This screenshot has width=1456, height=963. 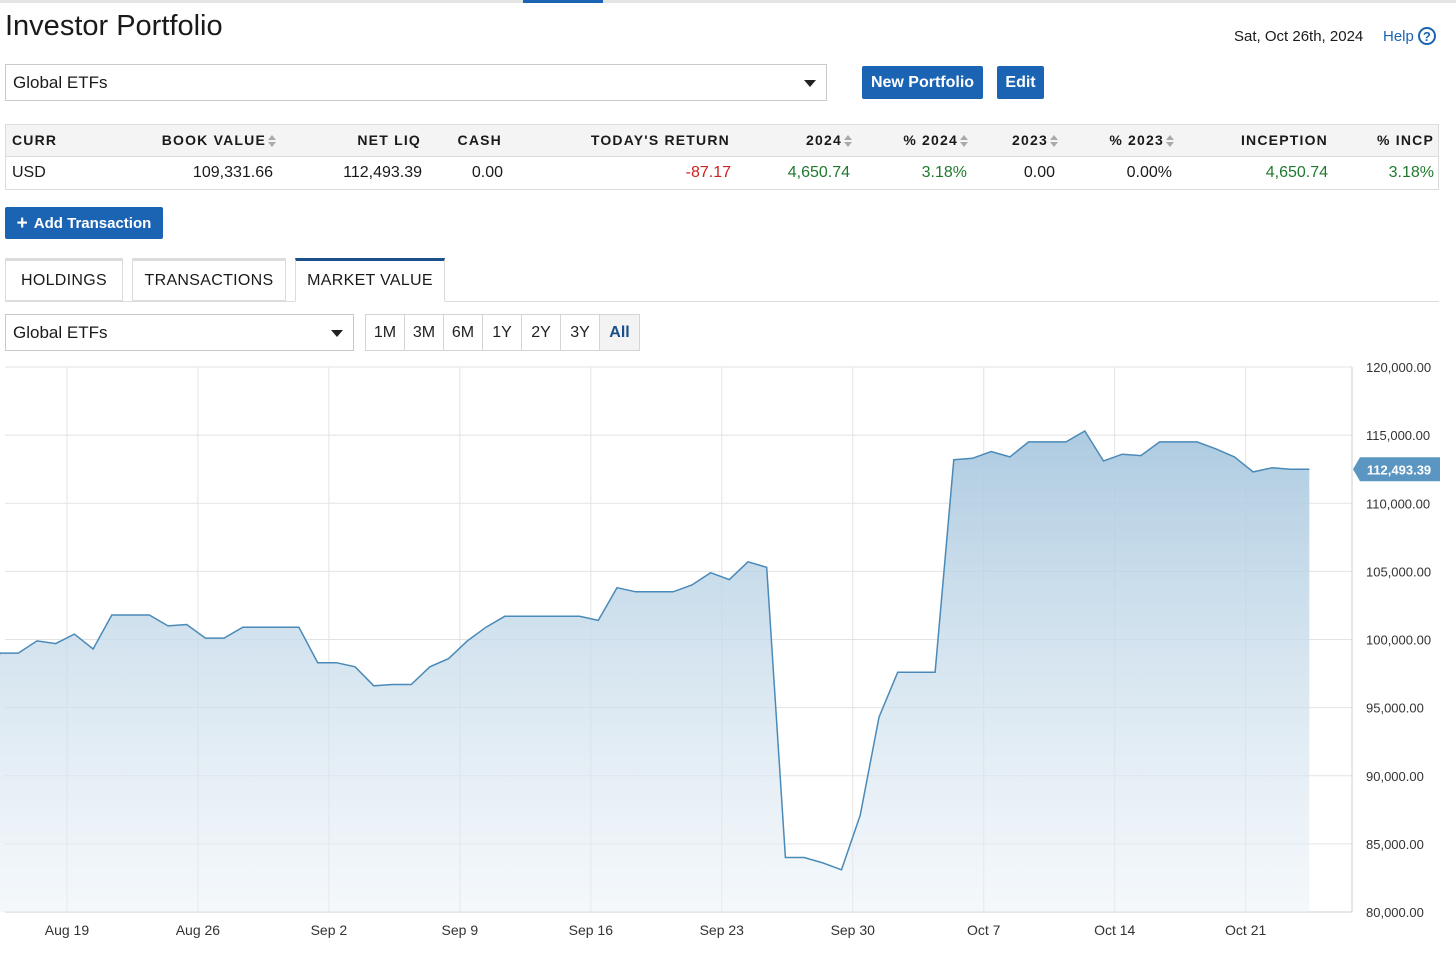 What do you see at coordinates (580, 332) in the screenshot?
I see `range-3y: 3Y` at bounding box center [580, 332].